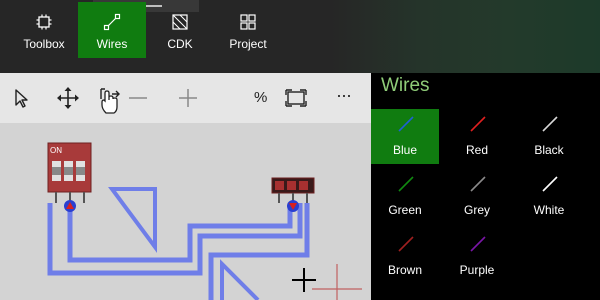  Describe the element at coordinates (476, 210) in the screenshot. I see `wire-option-label: Grey` at that location.